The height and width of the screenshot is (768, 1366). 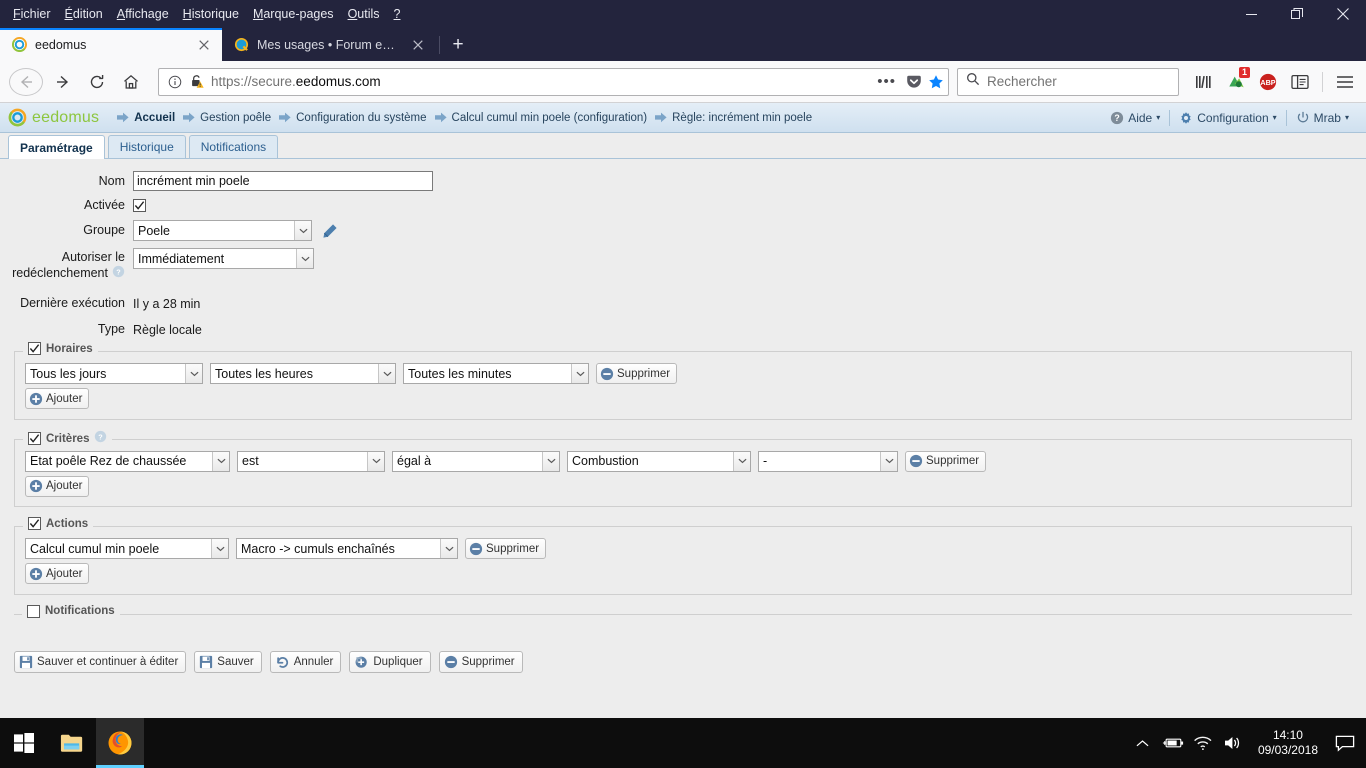 I want to click on nom-input, so click(x=283, y=181).